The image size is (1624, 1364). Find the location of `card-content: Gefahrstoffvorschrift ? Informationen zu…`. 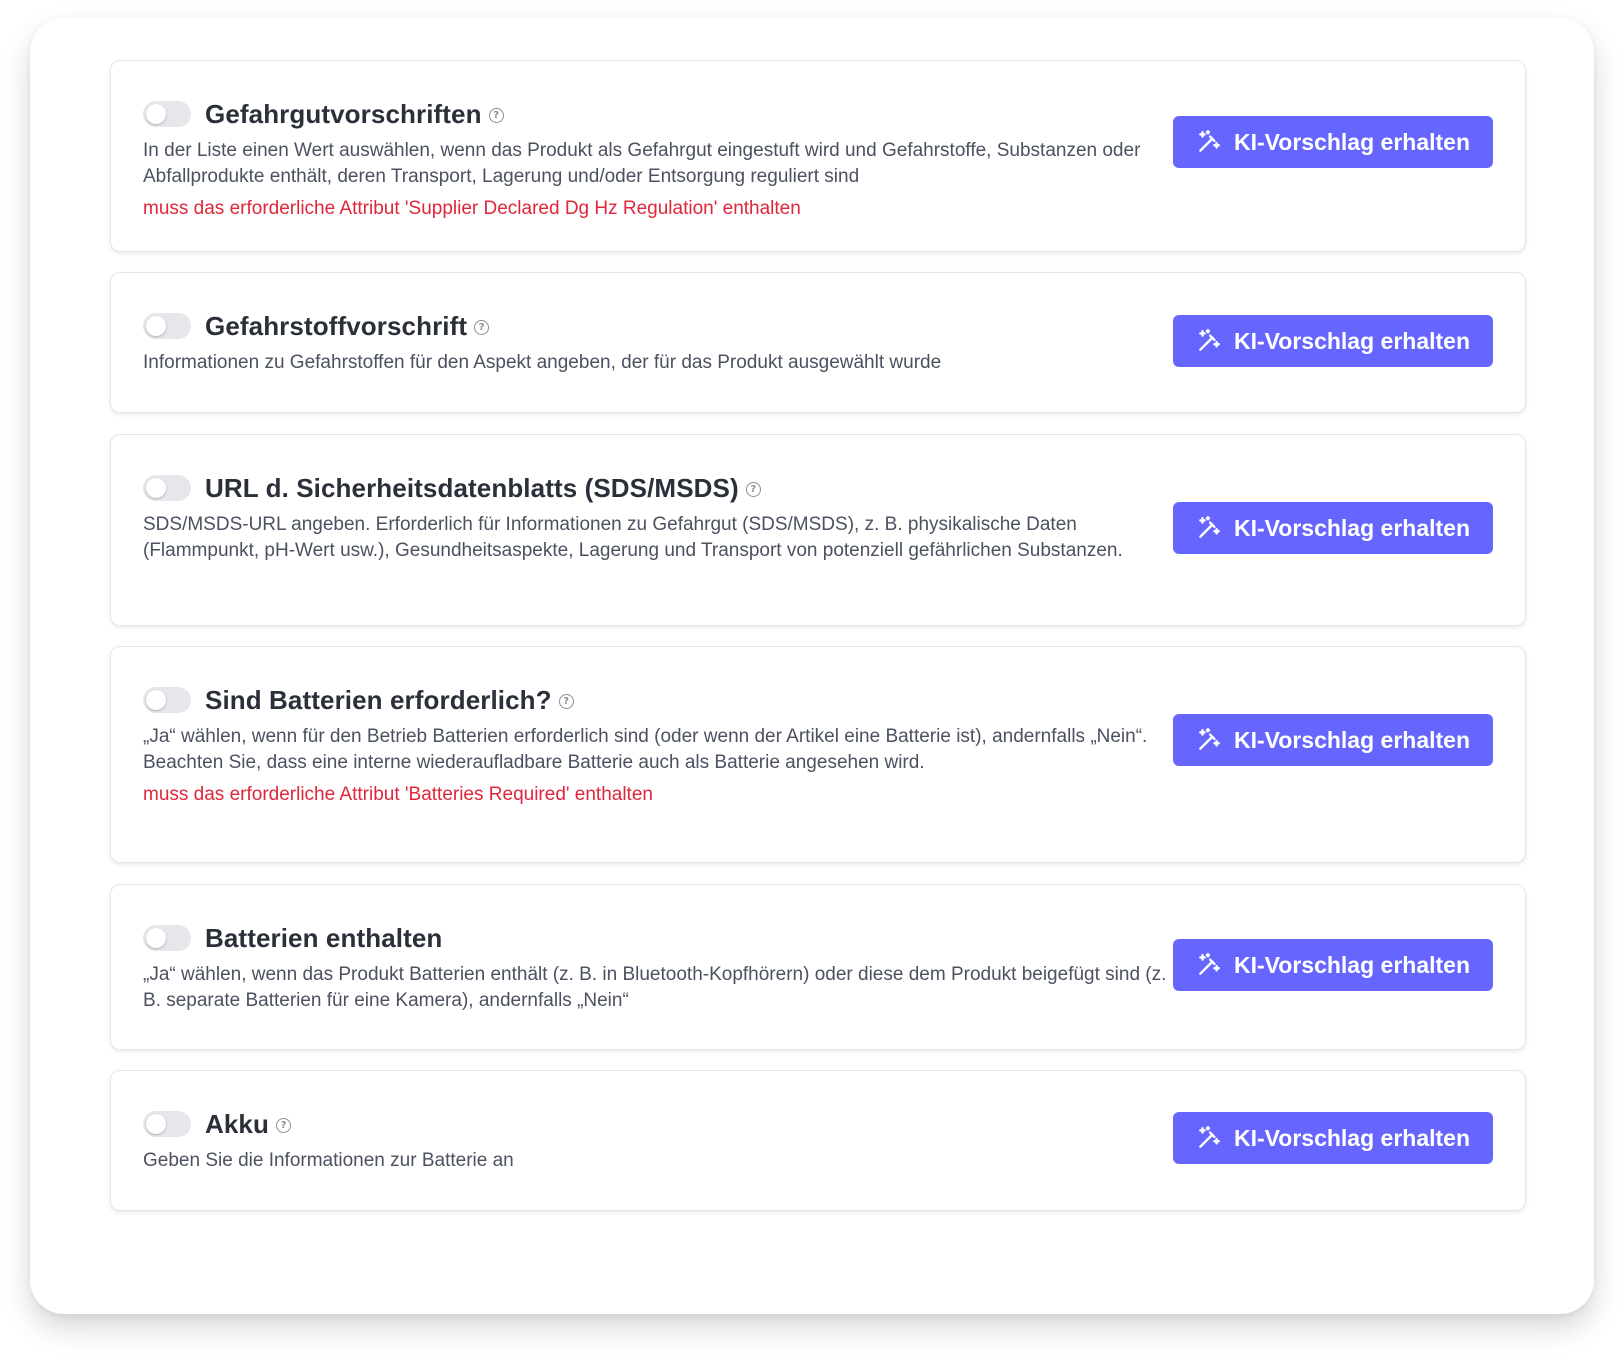

card-content: Gefahrstoffvorschrift ? Informationen zu… is located at coordinates (658, 342).